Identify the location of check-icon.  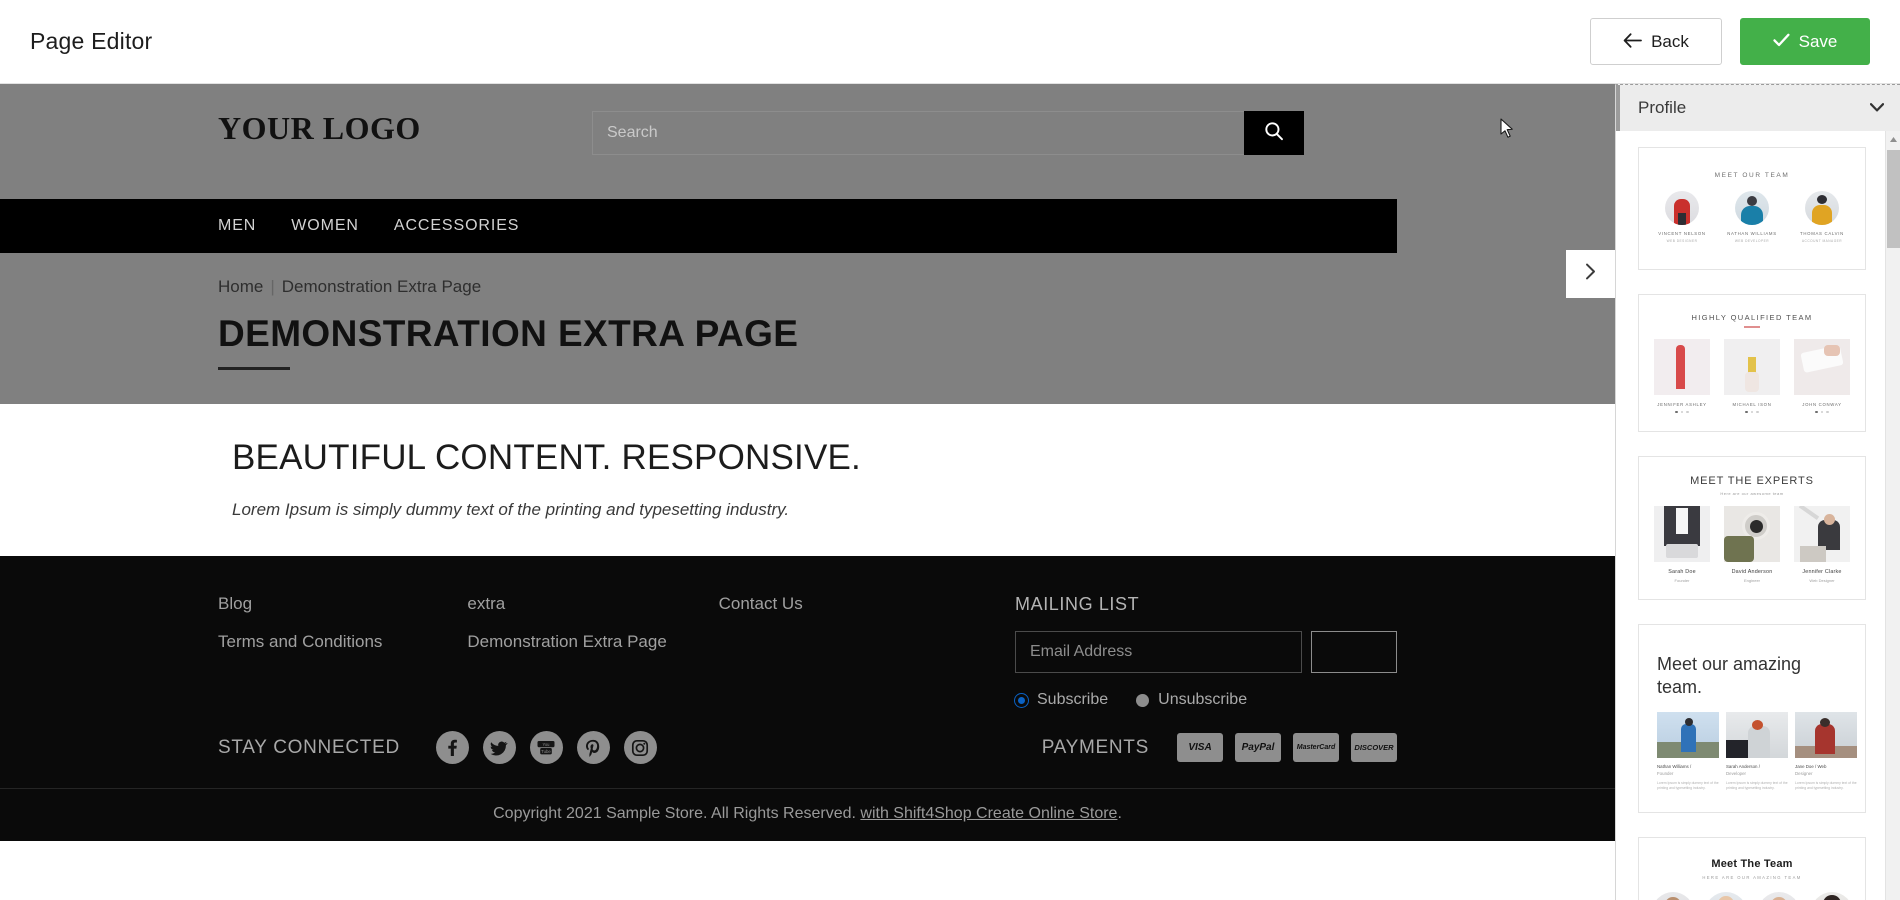
(1781, 41).